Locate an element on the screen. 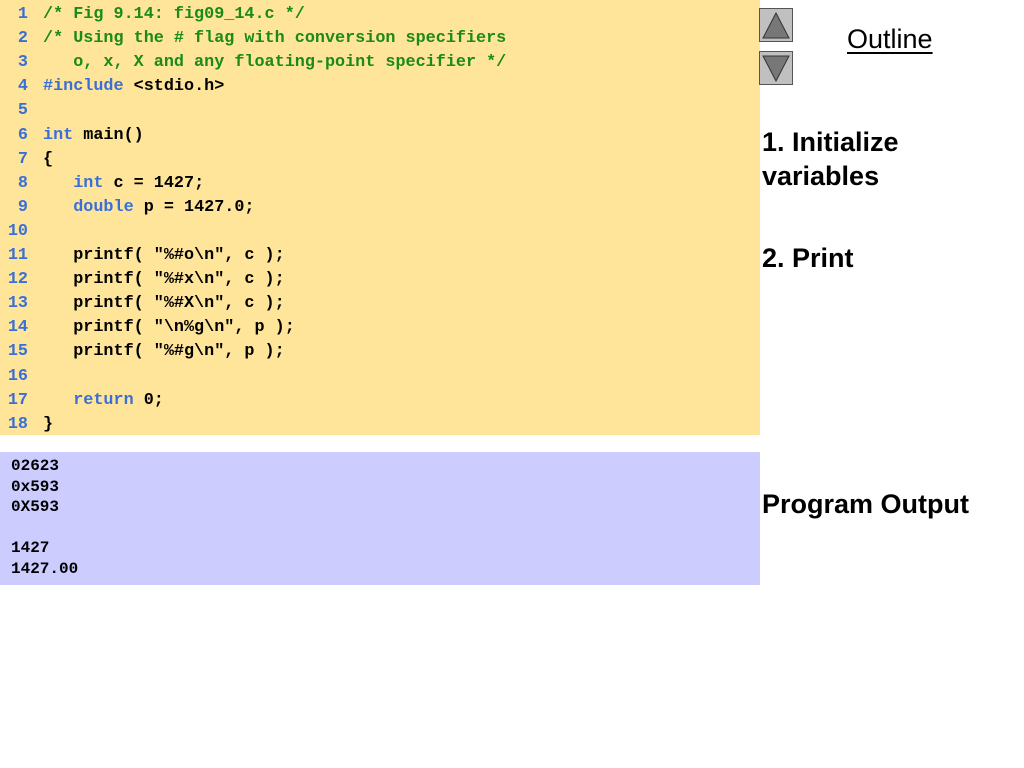  code-text: int c = 1427; is located at coordinates (123, 184).